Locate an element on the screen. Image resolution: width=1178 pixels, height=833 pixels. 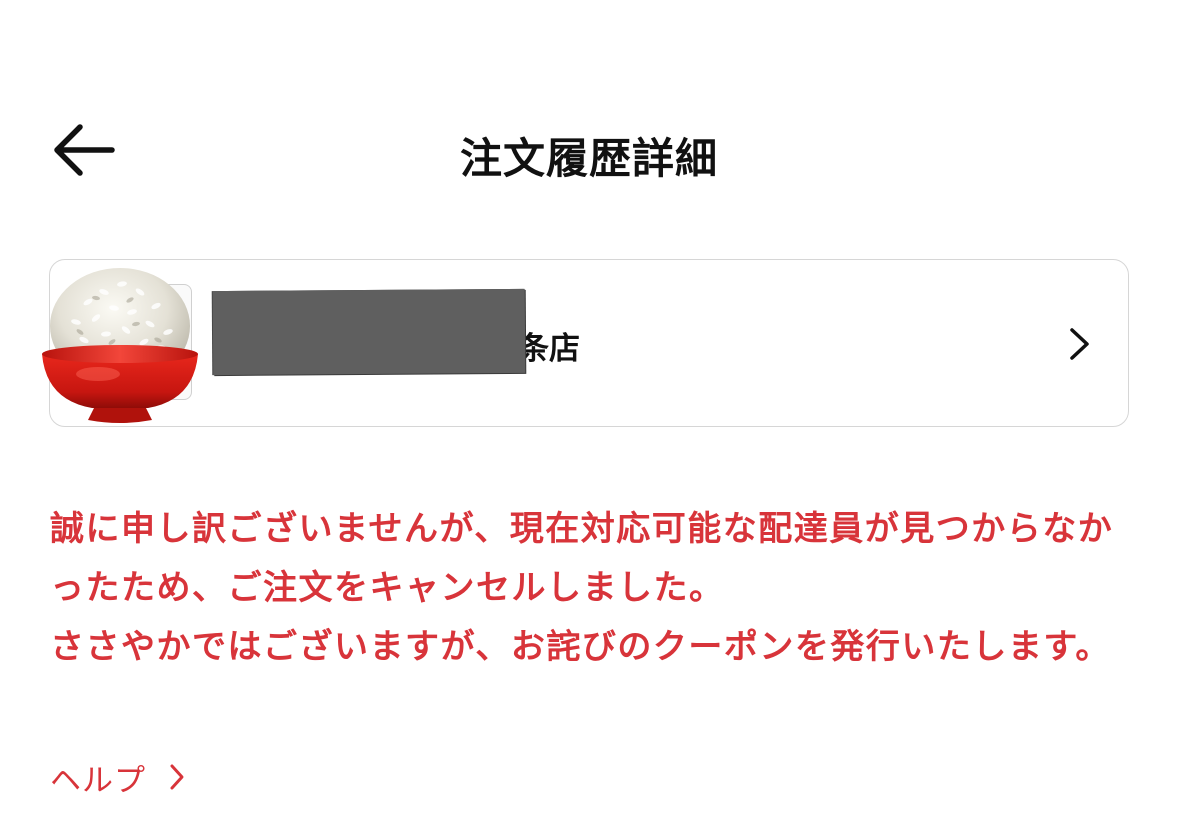
help-label: ヘルプ is located at coordinates (98, 780).